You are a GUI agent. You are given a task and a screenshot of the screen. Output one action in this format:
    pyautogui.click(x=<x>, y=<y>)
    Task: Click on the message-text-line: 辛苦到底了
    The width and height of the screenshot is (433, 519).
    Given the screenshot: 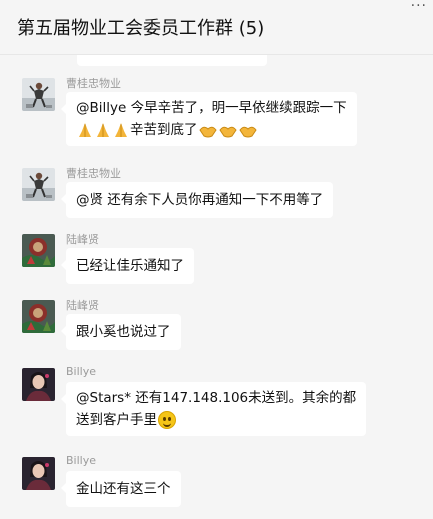 What is the action you would take?
    pyautogui.click(x=164, y=130)
    